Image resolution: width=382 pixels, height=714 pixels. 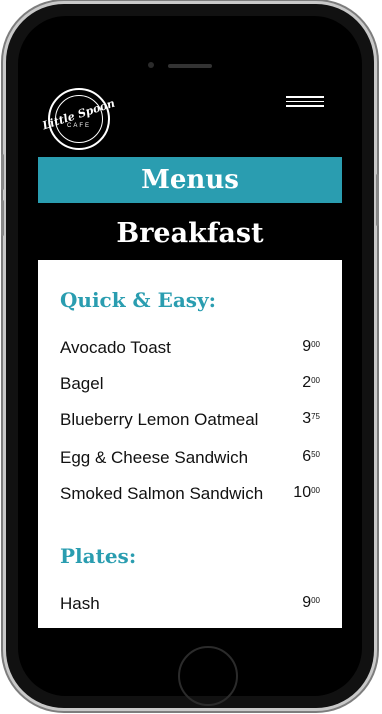 I want to click on menu-item: Avocado Toast 900, so click(x=190, y=351).